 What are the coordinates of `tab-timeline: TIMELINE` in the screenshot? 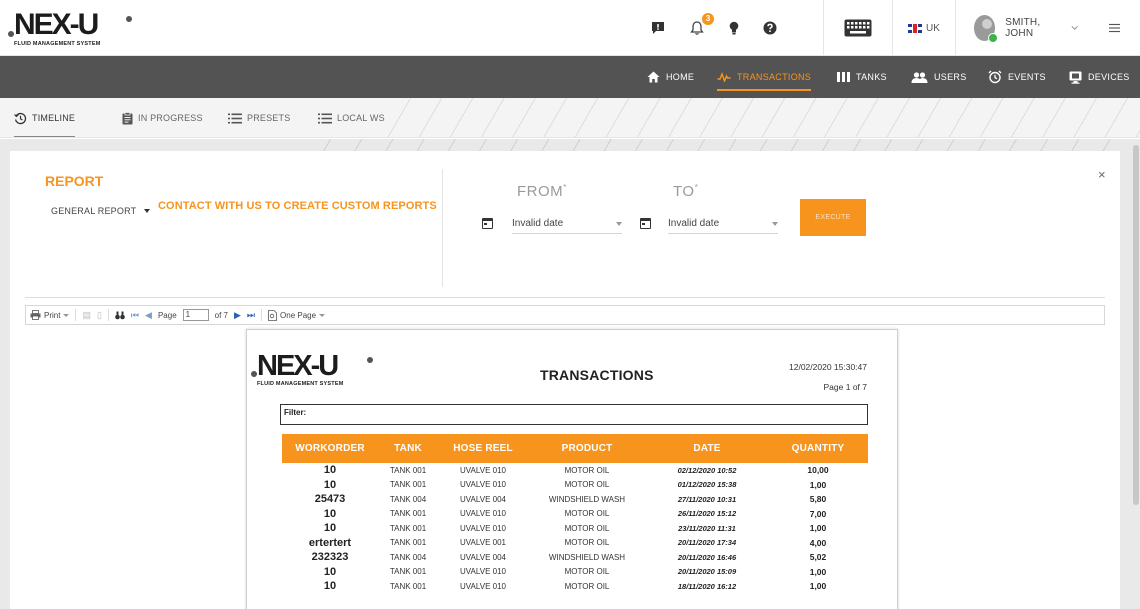 It's located at (45, 117).